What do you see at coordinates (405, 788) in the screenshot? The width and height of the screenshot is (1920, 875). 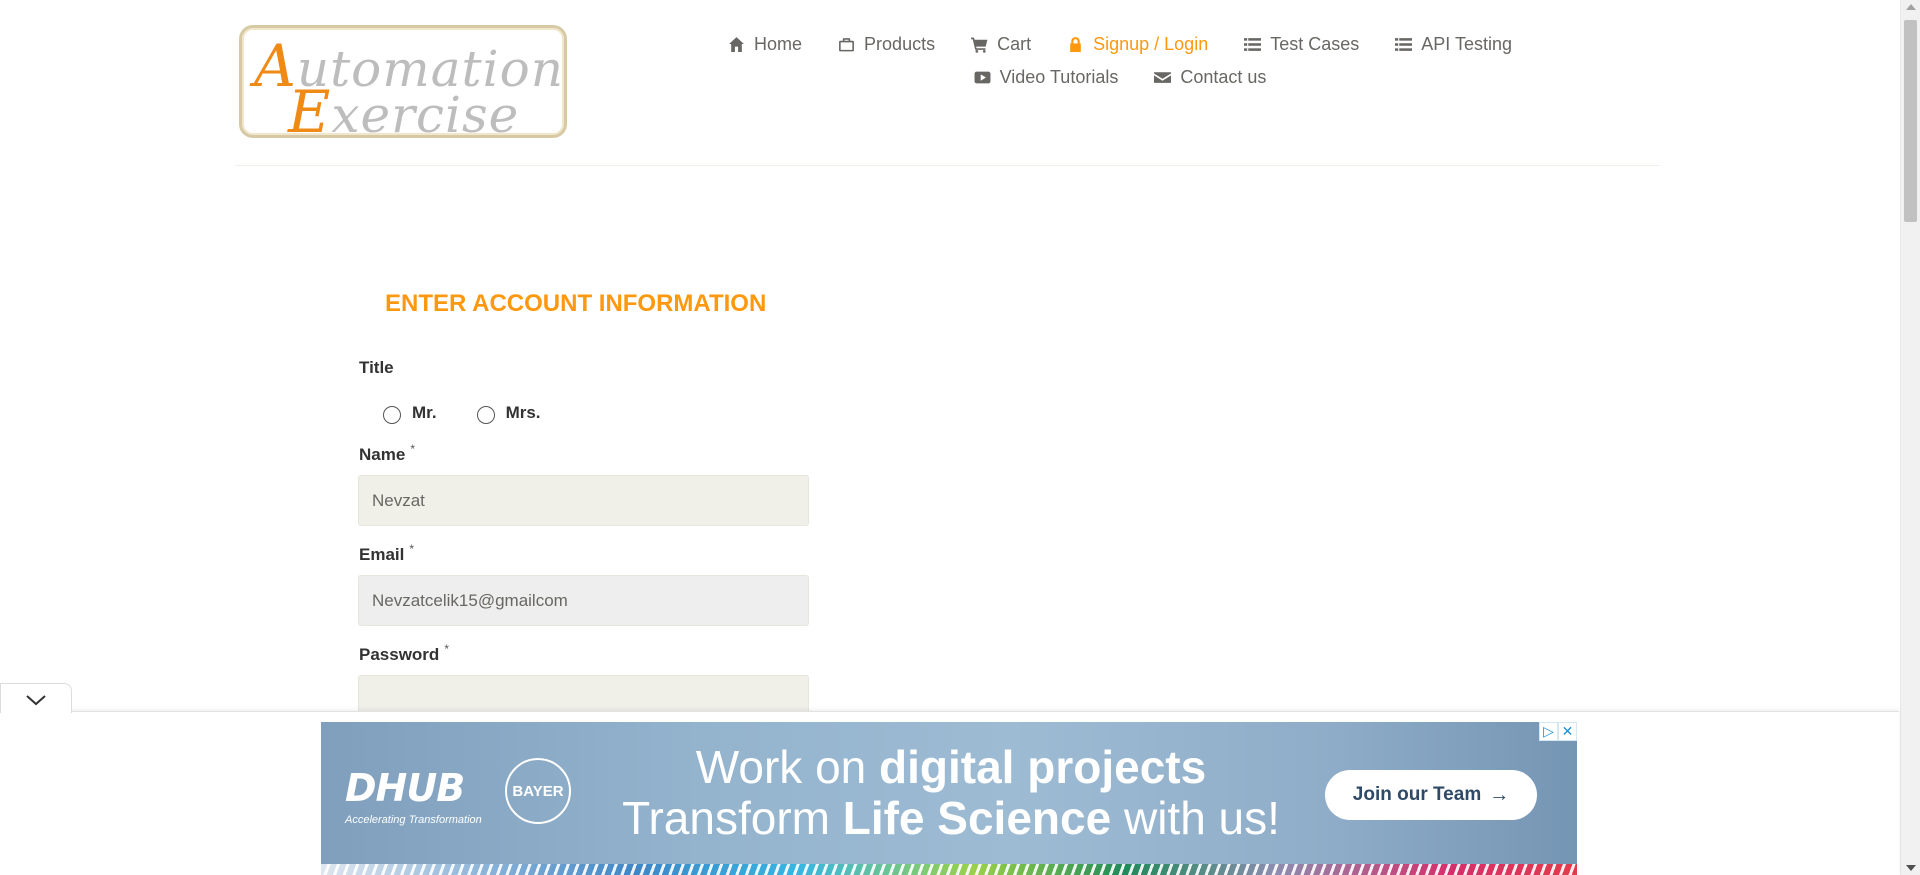 I see `ad-brand-logo: DHUB` at bounding box center [405, 788].